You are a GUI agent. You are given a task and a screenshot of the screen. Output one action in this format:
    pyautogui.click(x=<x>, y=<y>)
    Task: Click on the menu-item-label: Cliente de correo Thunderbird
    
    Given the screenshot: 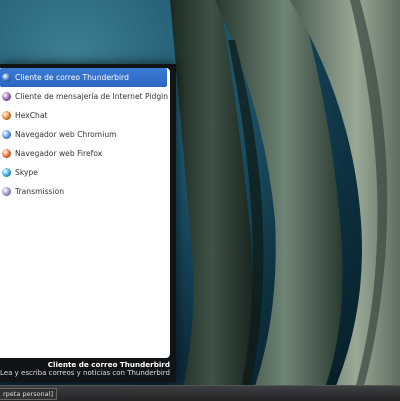 What is the action you would take?
    pyautogui.click(x=72, y=77)
    